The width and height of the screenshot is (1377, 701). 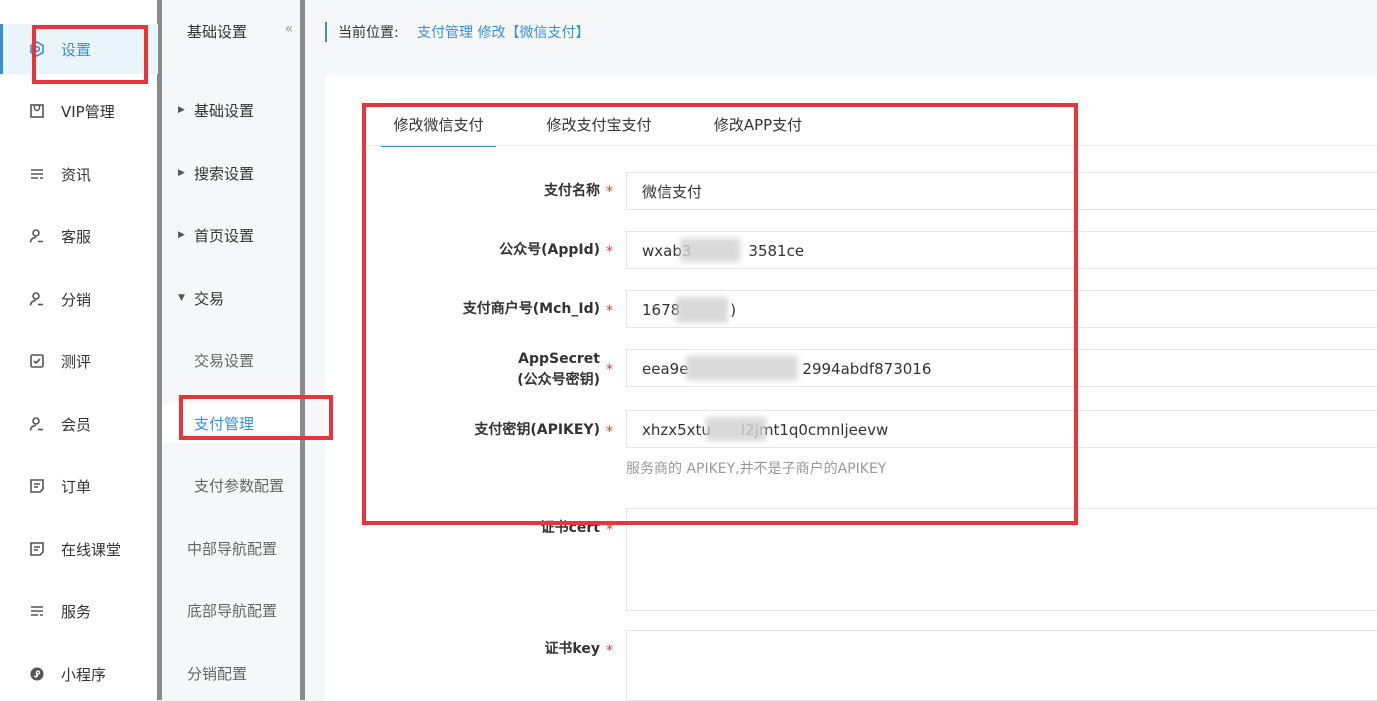 I want to click on sidebar-item-orders: 订单, so click(x=79, y=486).